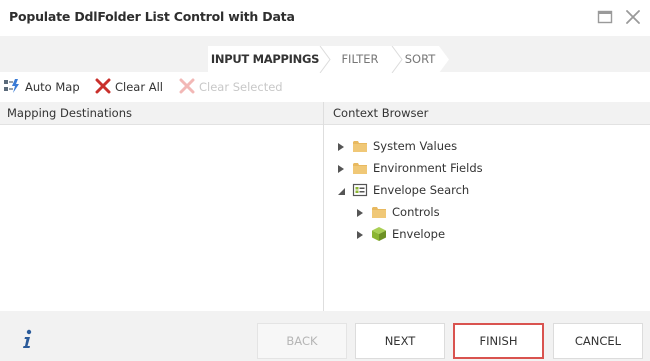 This screenshot has height=361, width=650. What do you see at coordinates (420, 59) in the screenshot?
I see `tab-sort: SORT` at bounding box center [420, 59].